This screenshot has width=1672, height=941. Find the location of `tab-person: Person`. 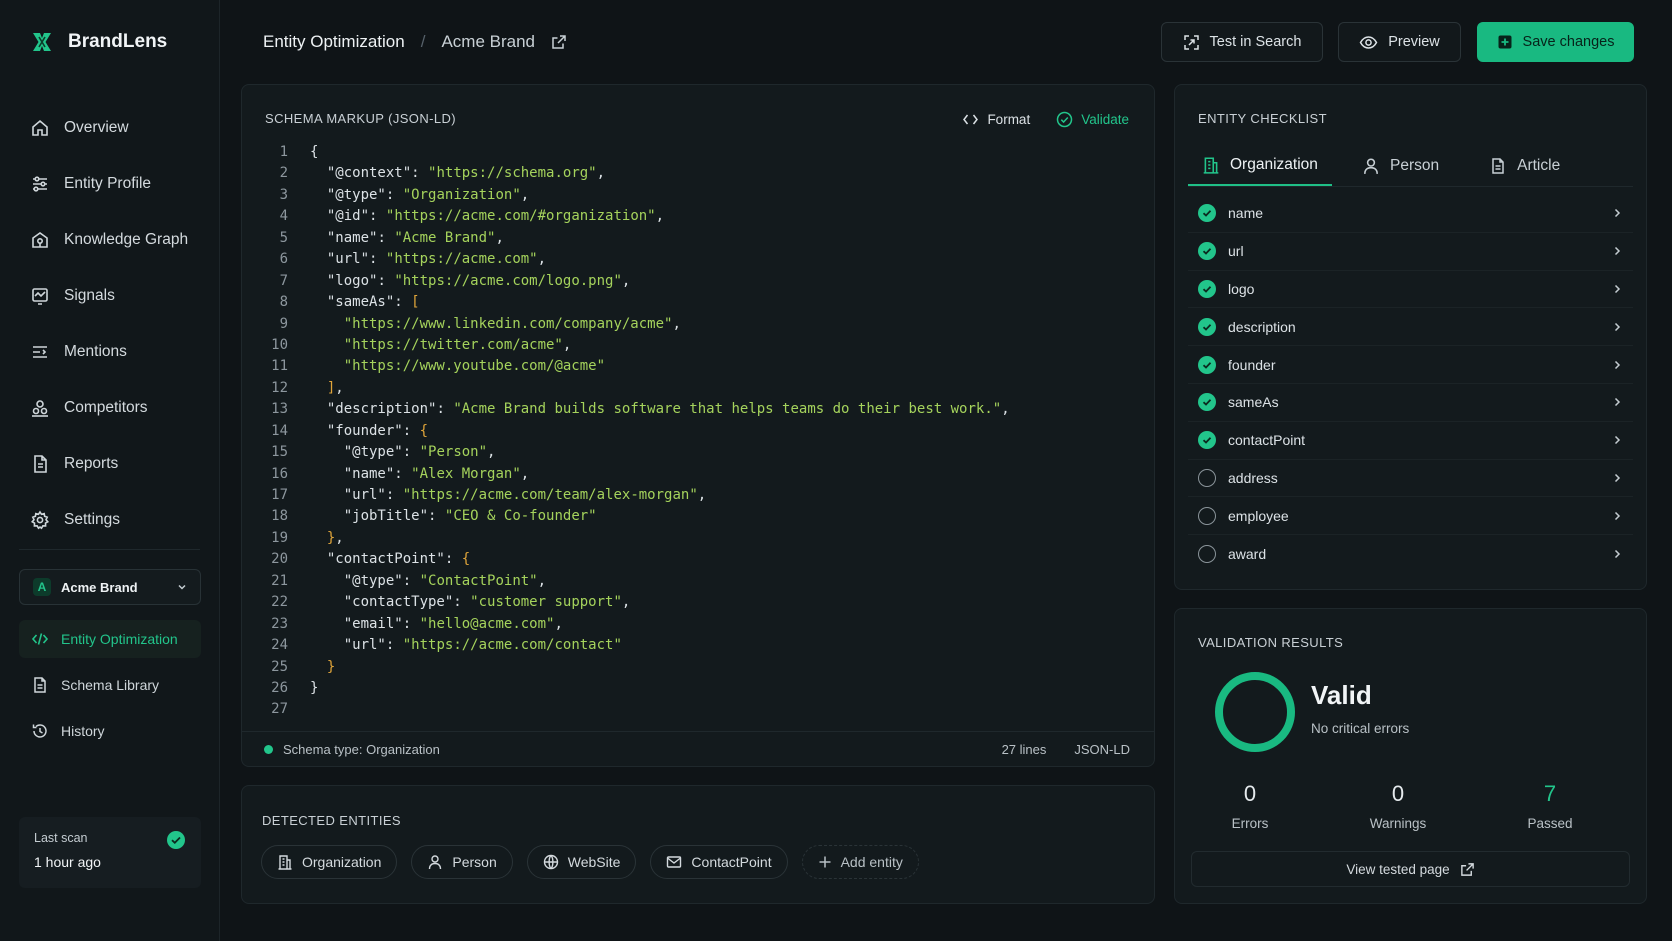

tab-person: Person is located at coordinates (1400, 165).